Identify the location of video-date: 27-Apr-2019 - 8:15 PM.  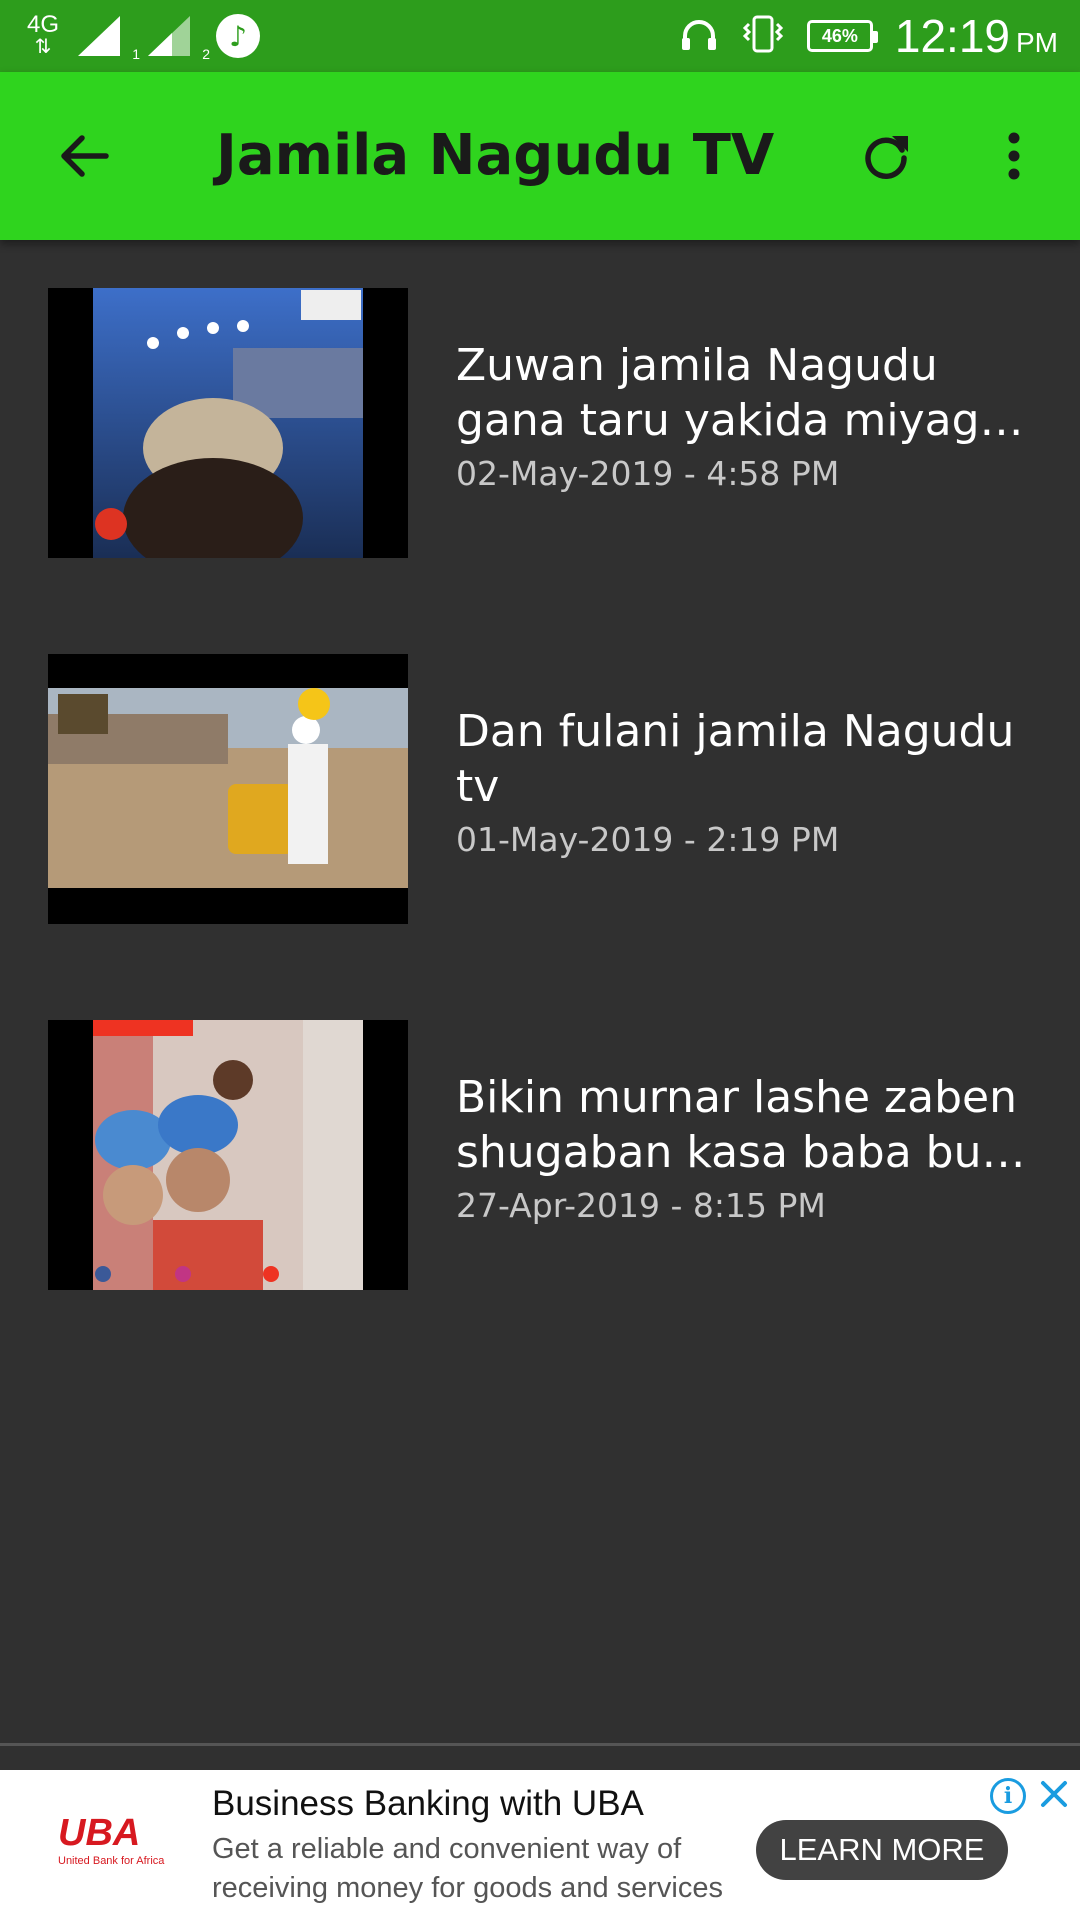
(641, 1205).